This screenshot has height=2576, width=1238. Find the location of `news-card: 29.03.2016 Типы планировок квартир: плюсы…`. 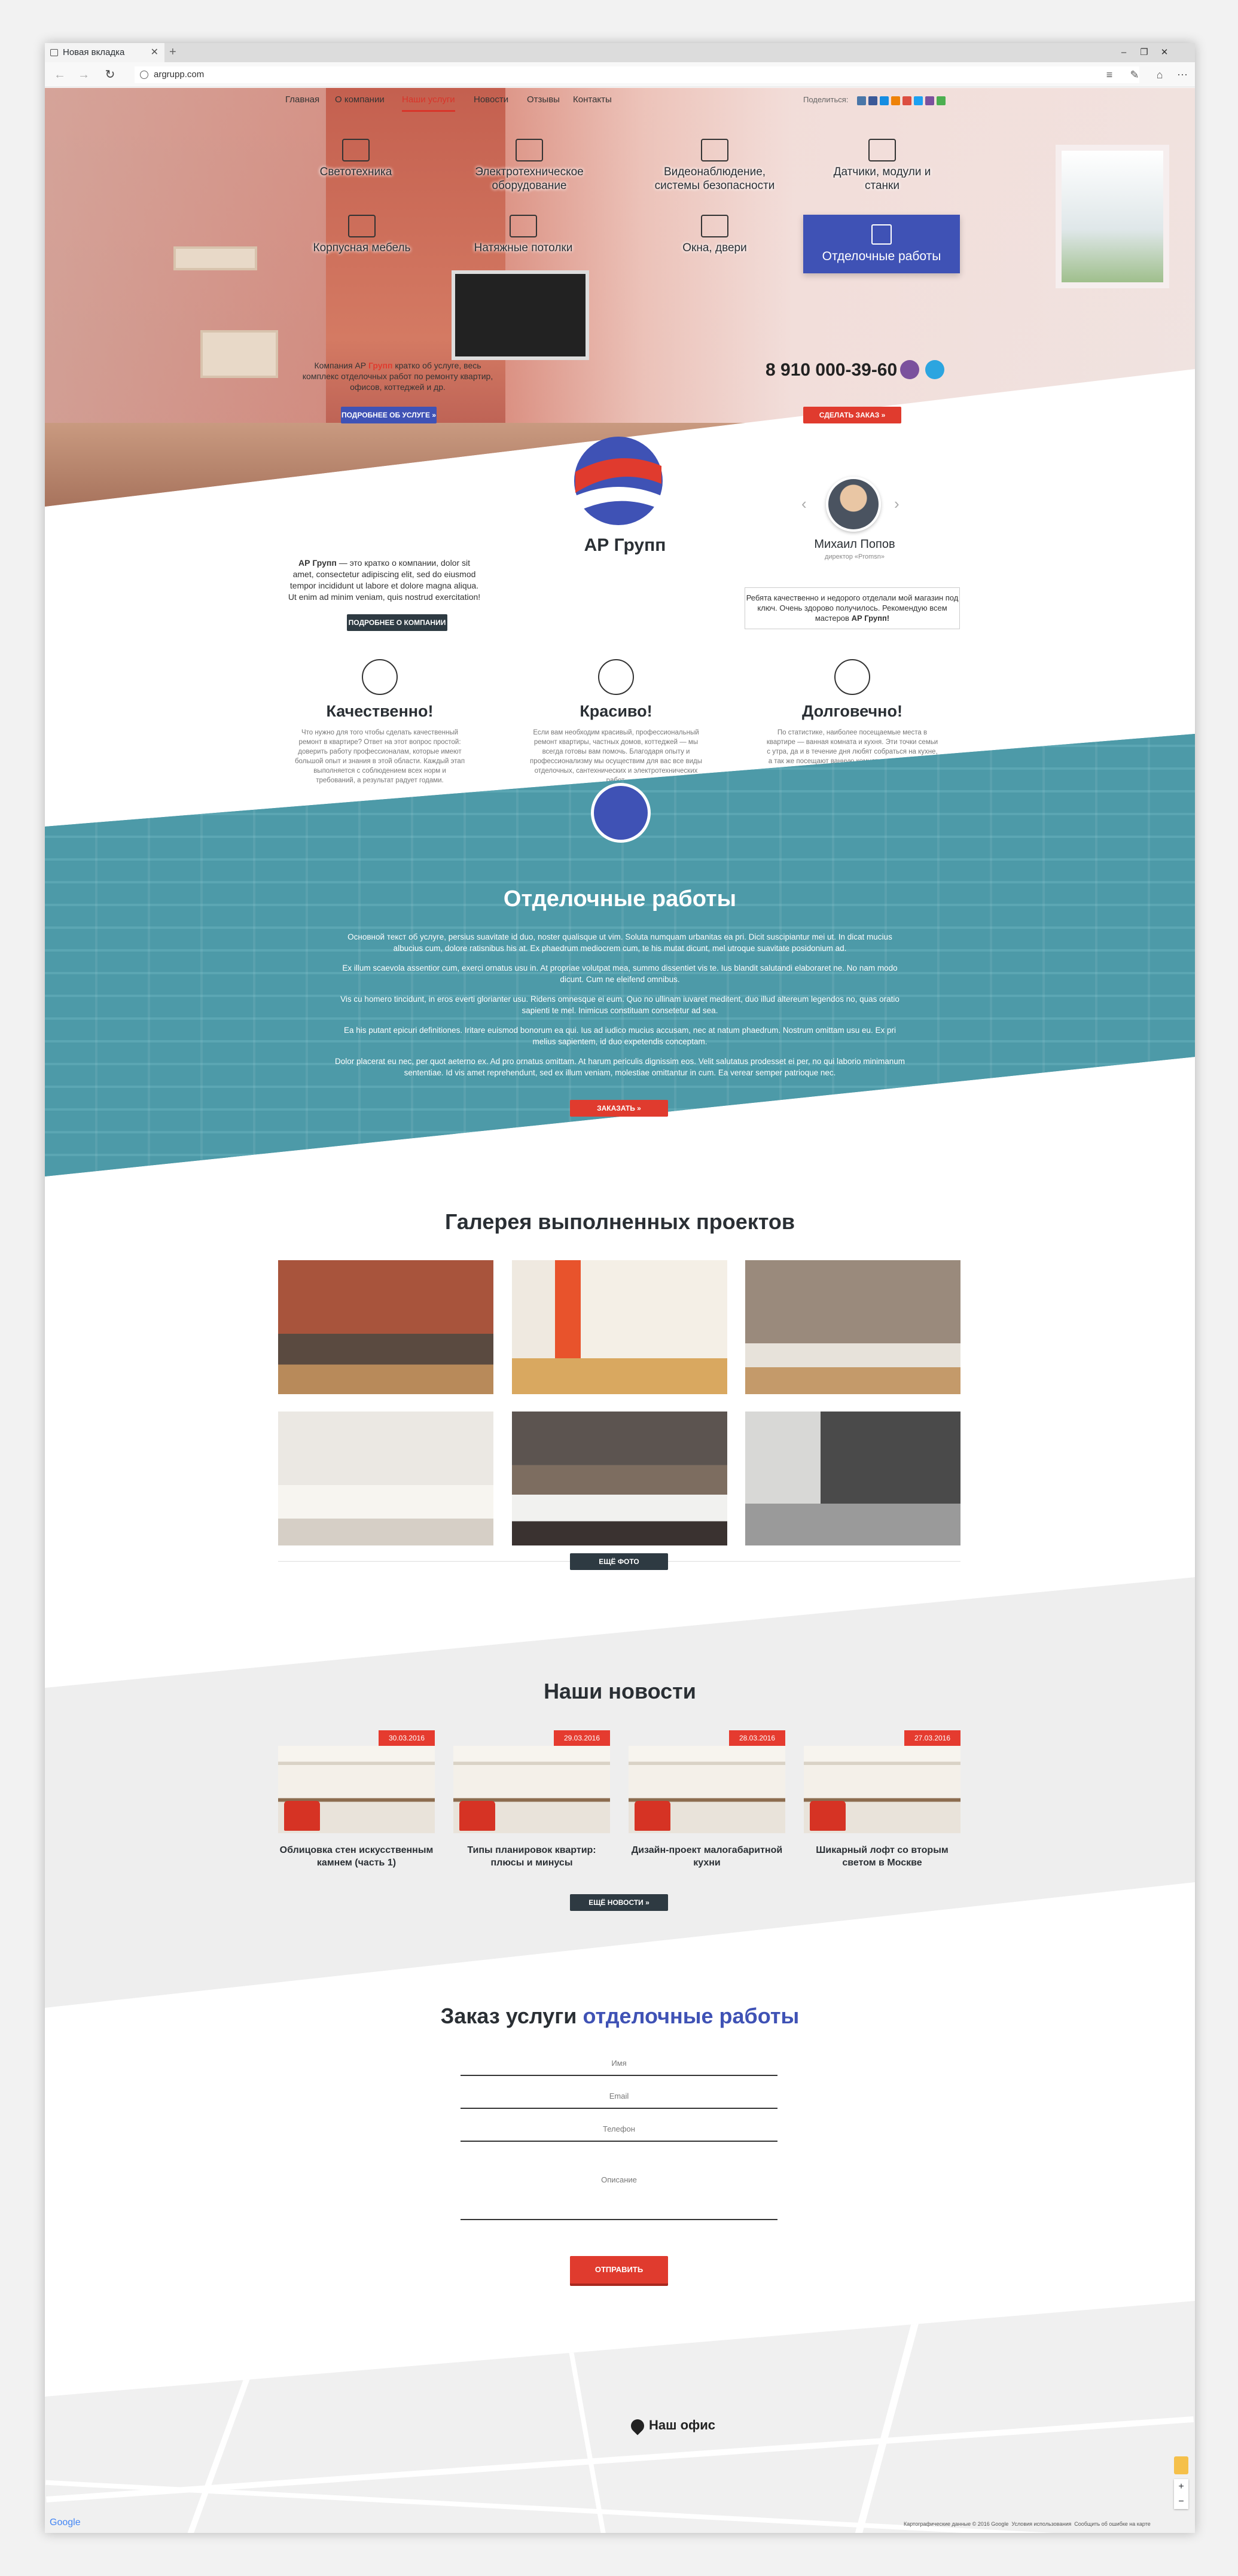

news-card: 29.03.2016 Типы планировок квартир: плюсы… is located at coordinates (531, 1800).